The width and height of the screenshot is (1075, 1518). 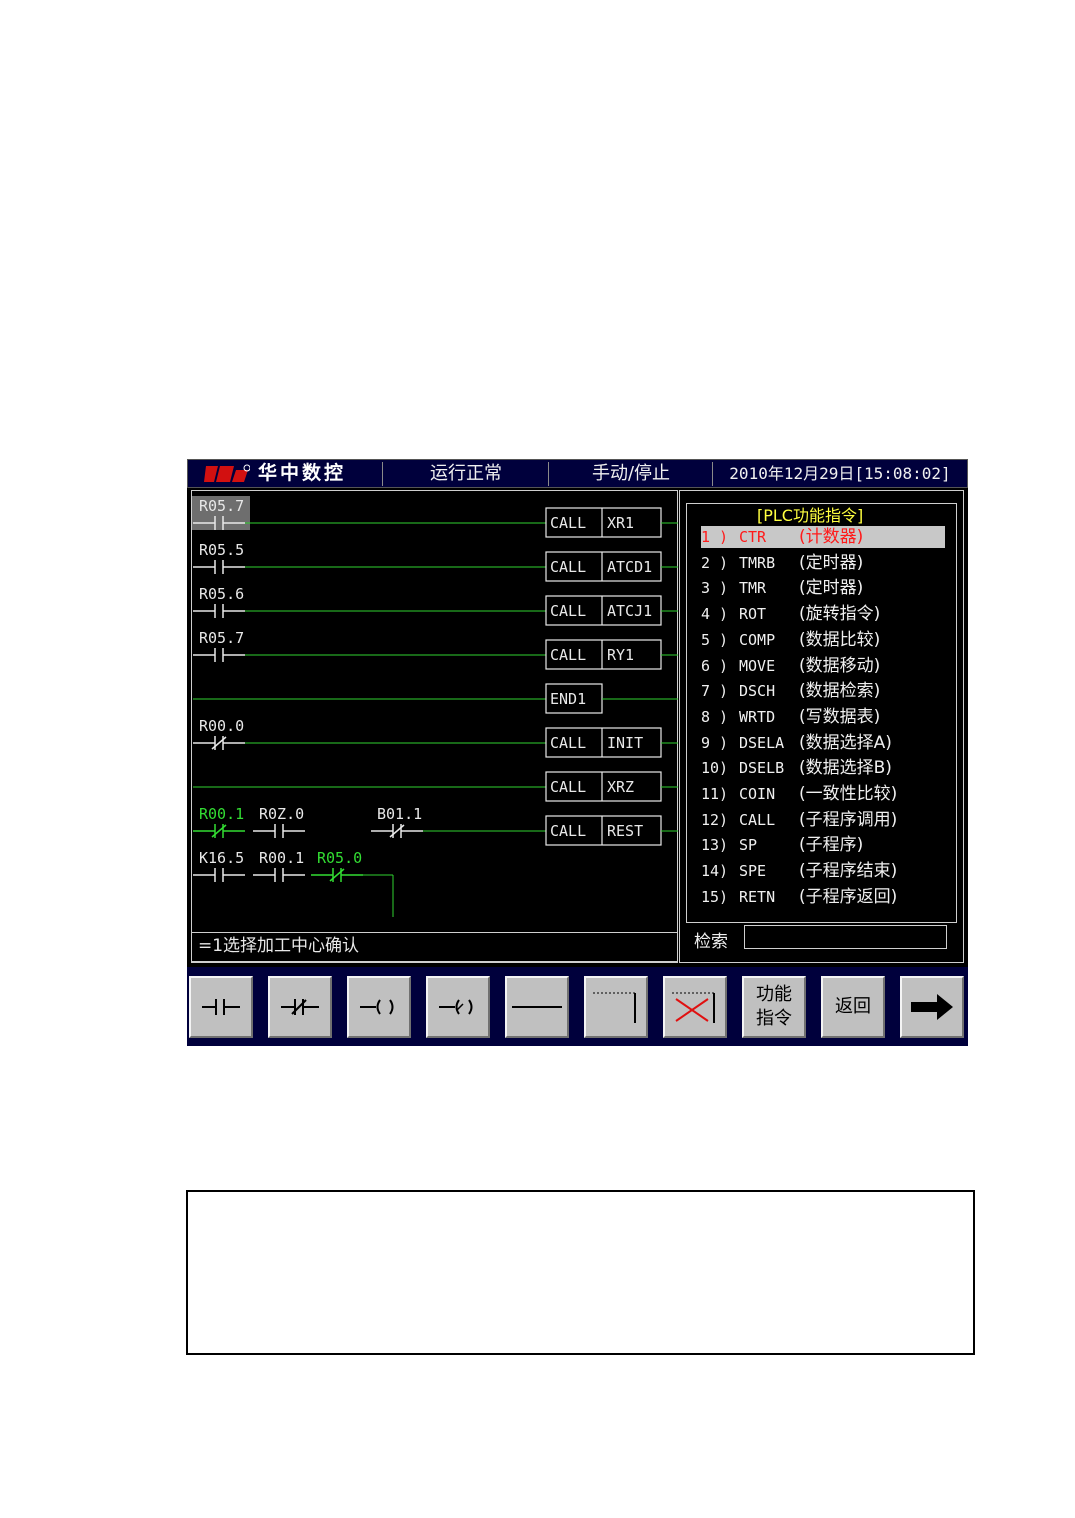 I want to click on fn-code: MOVE, so click(x=757, y=665).